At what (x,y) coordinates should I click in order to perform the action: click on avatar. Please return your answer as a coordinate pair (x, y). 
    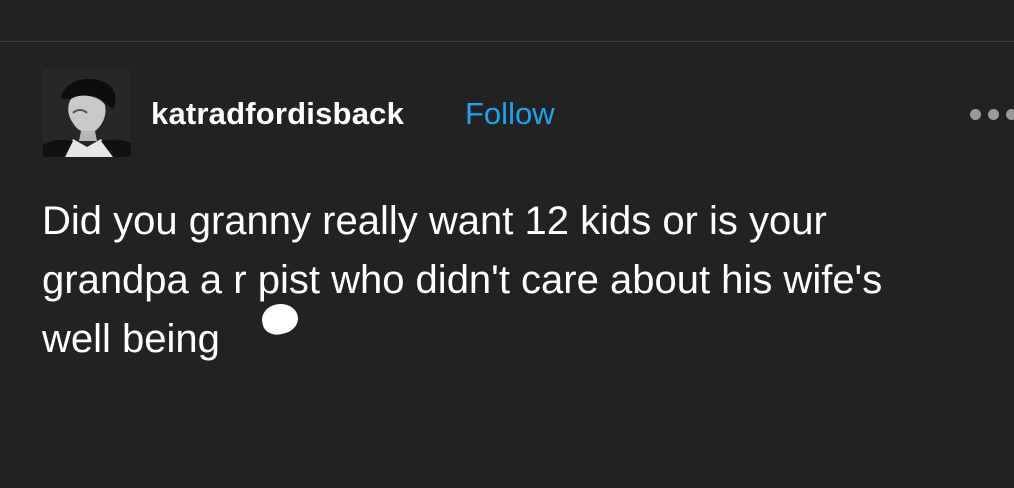
    Looking at the image, I should click on (87, 113).